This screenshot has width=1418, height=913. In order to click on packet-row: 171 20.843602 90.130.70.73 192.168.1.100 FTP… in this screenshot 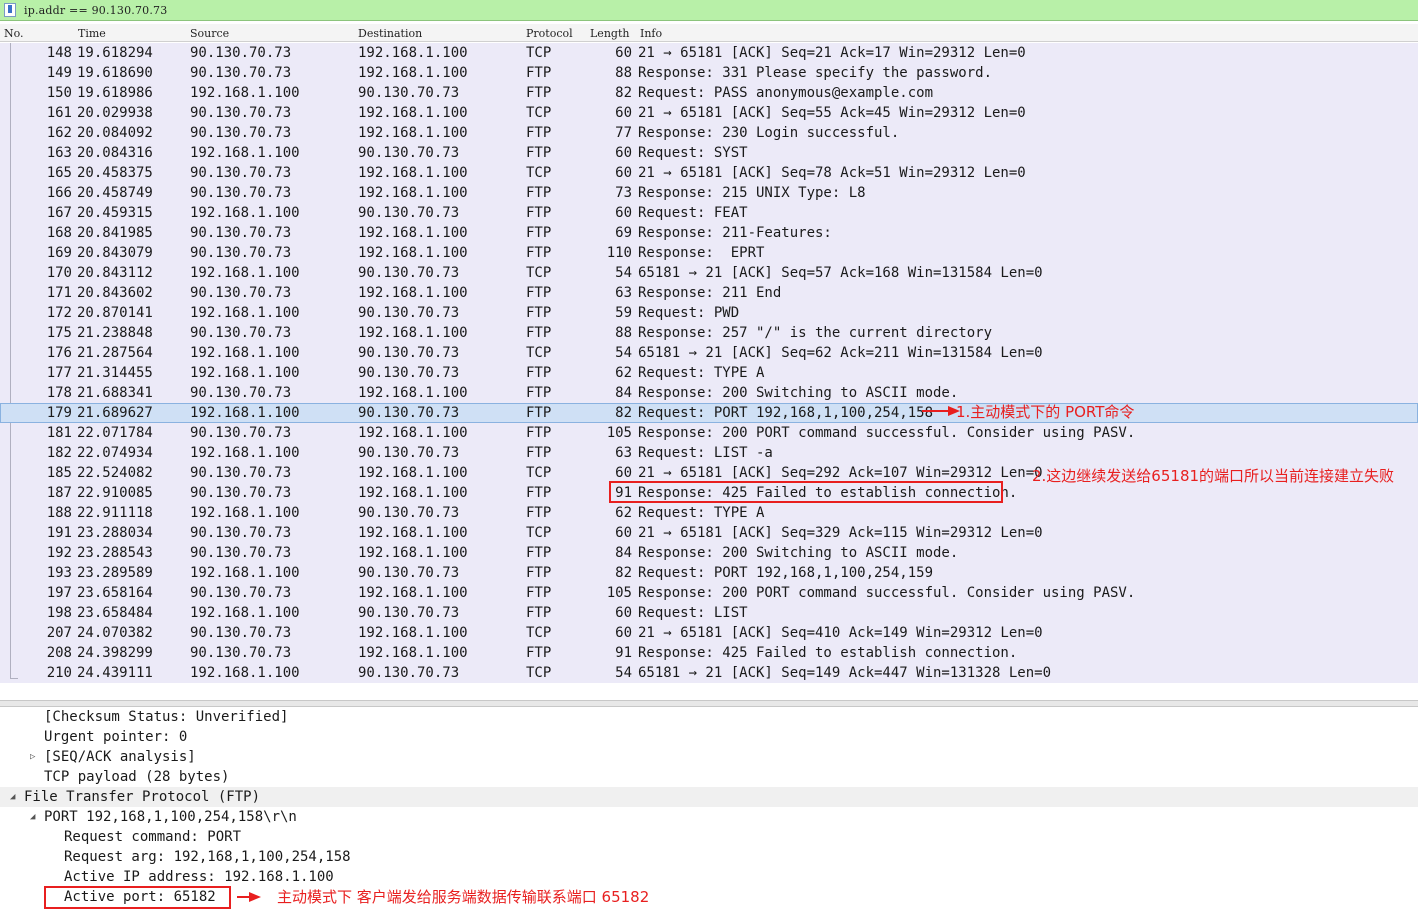, I will do `click(709, 293)`.